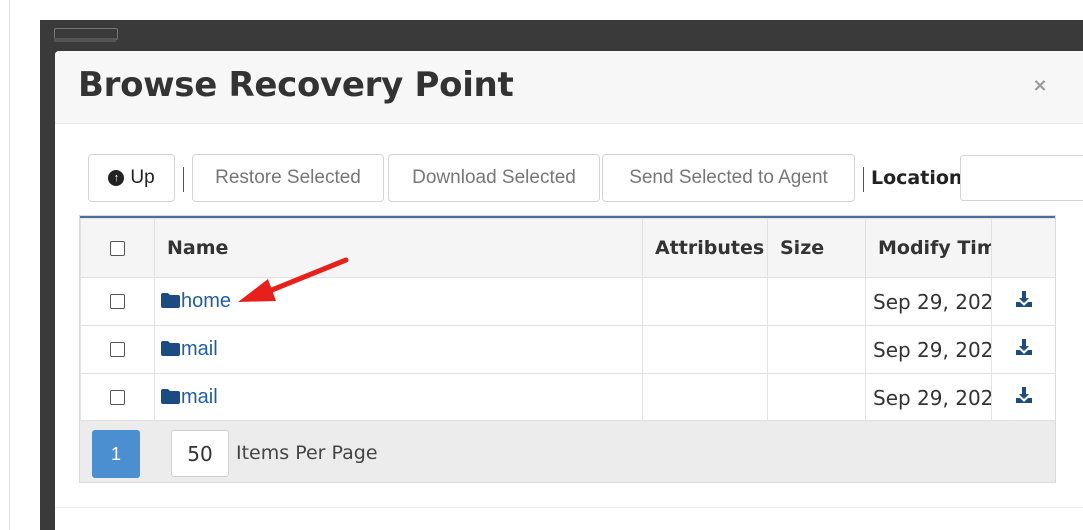 The image size is (1083, 530). What do you see at coordinates (85, 40) in the screenshot?
I see `backdrop-window-bar-lower` at bounding box center [85, 40].